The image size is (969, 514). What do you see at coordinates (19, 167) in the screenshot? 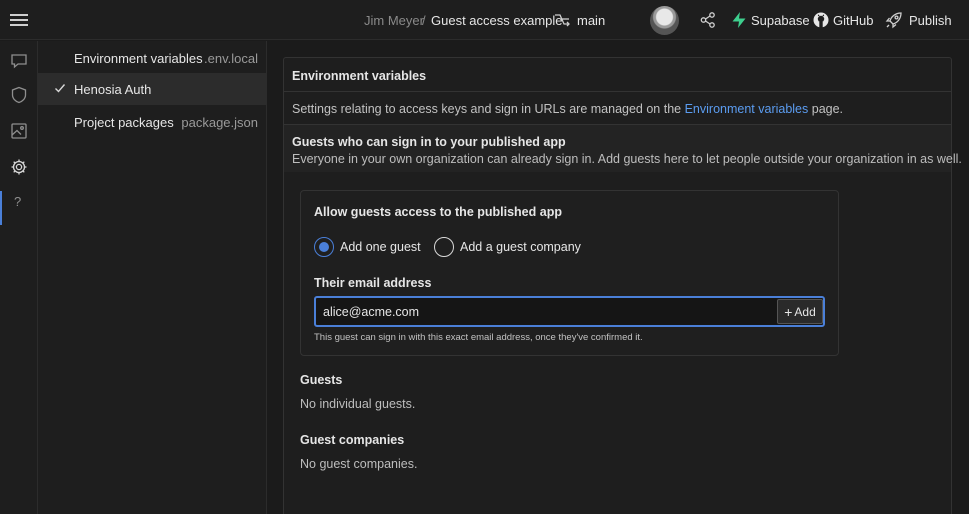
I see `gear-icon` at bounding box center [19, 167].